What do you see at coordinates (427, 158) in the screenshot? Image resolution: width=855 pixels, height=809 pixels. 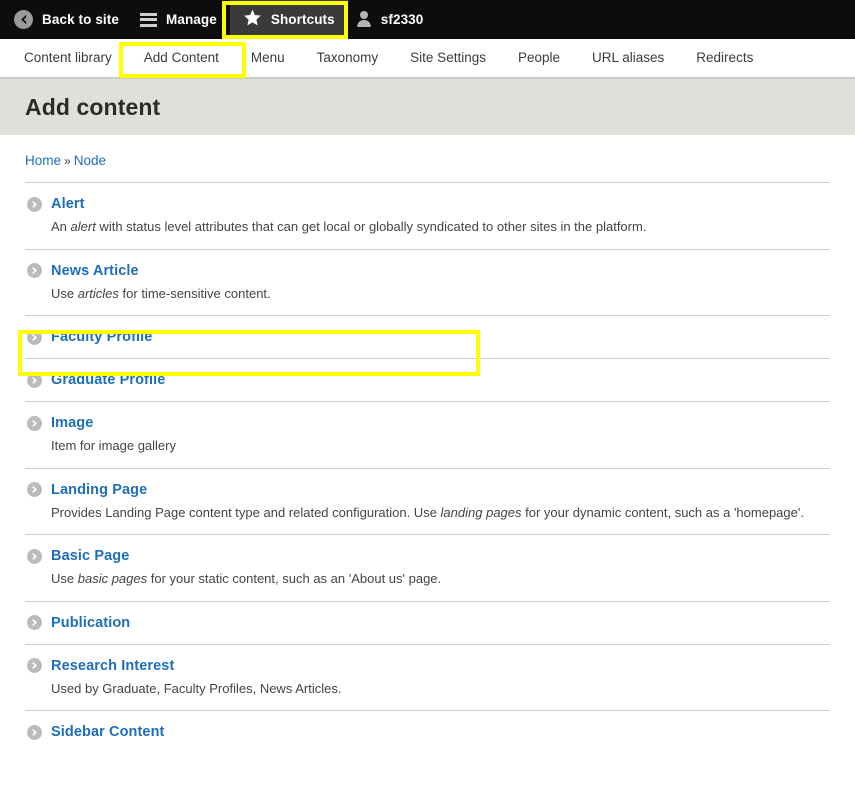 I see `breadcrumb: Home» Node` at bounding box center [427, 158].